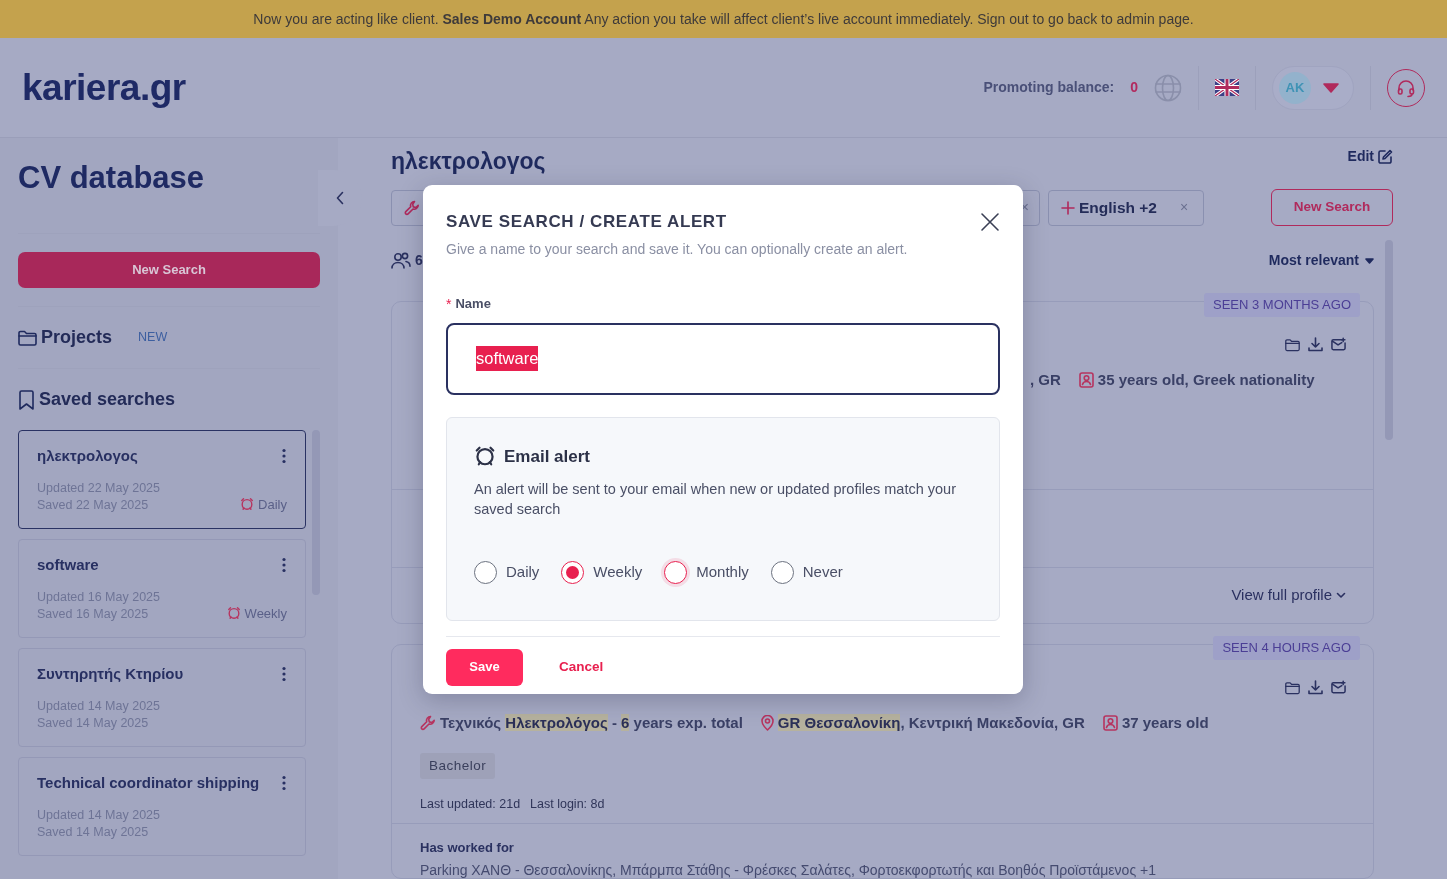 Image resolution: width=1447 pixels, height=879 pixels. Describe the element at coordinates (715, 499) in the screenshot. I see `panel-description: An alert will be sent to your email when new or updated profiles match your saved search` at that location.